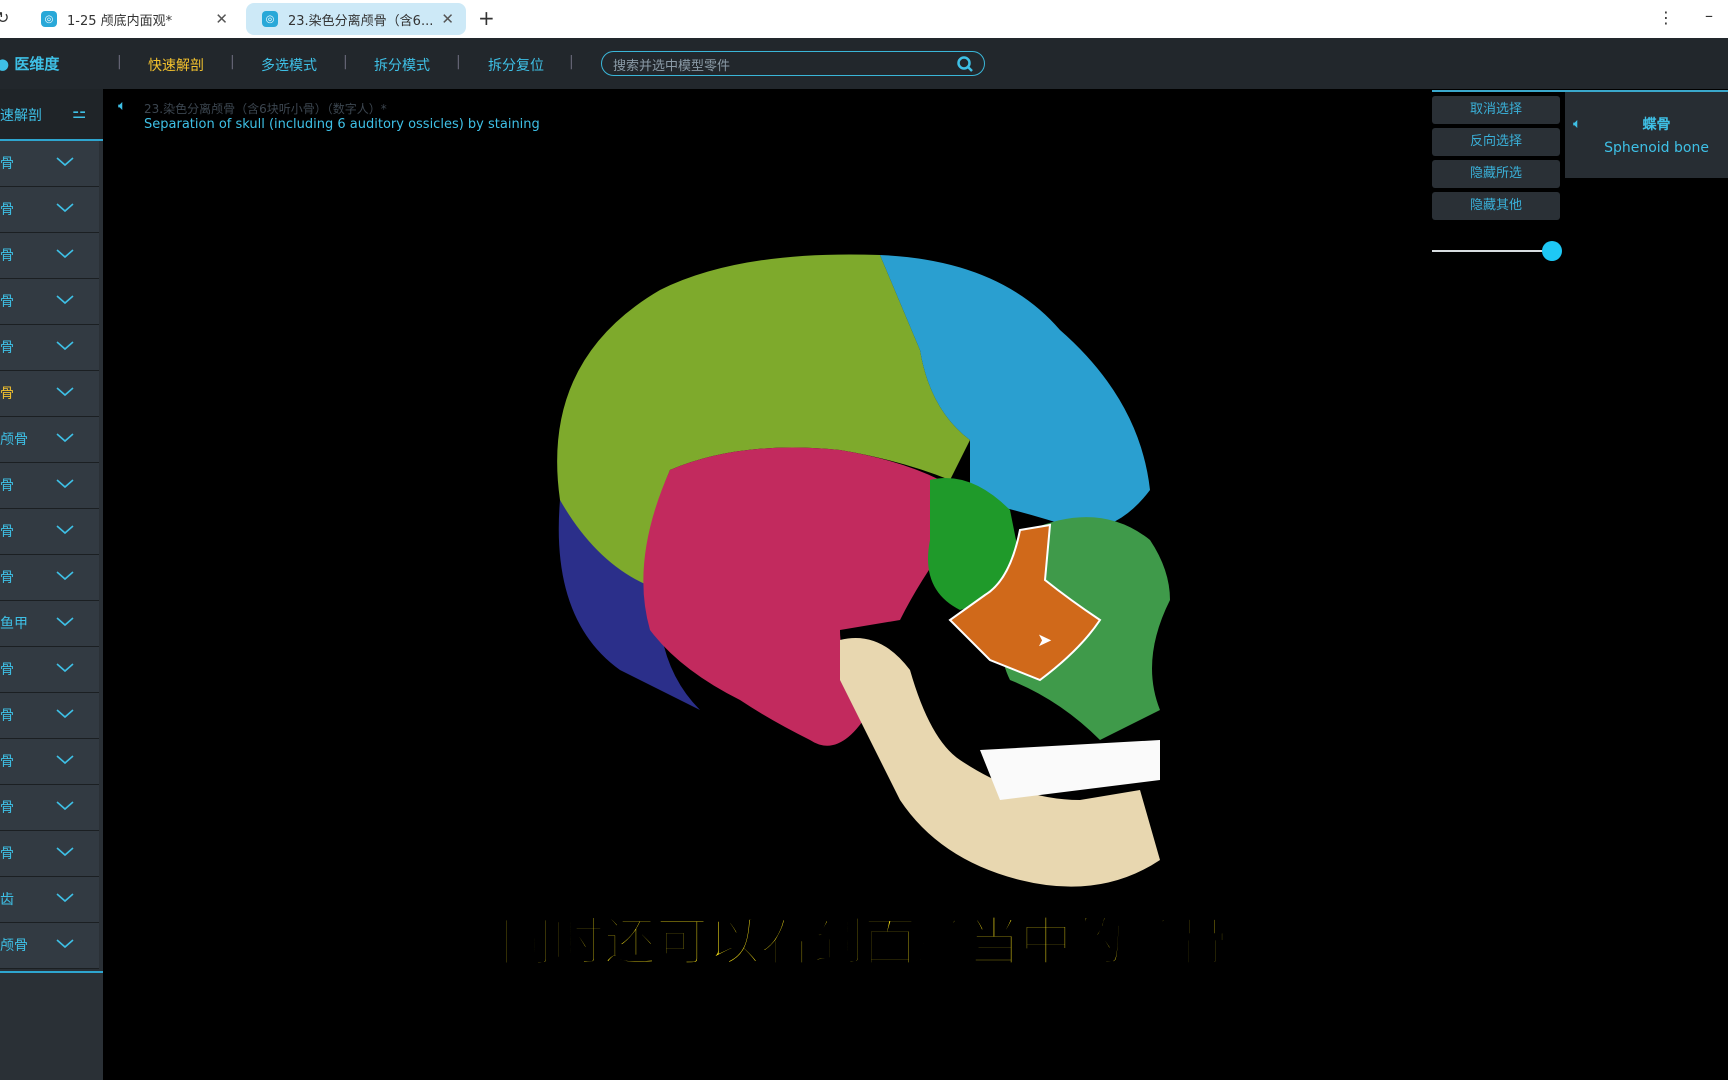 The image size is (1728, 1080). I want to click on tab-skull-base: ◎ 1-25 颅底内面观* ✕, so click(132, 19).